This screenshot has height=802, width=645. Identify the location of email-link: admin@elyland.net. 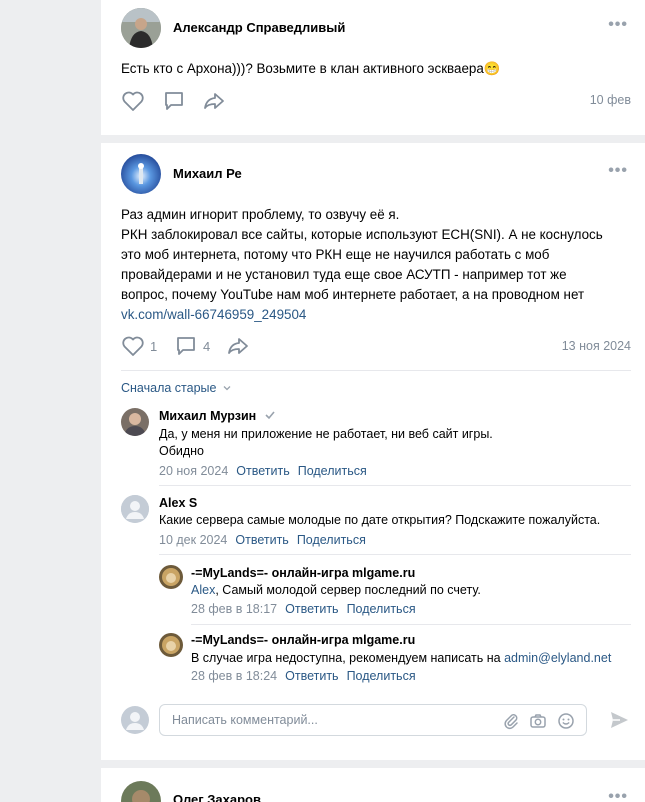
(557, 658).